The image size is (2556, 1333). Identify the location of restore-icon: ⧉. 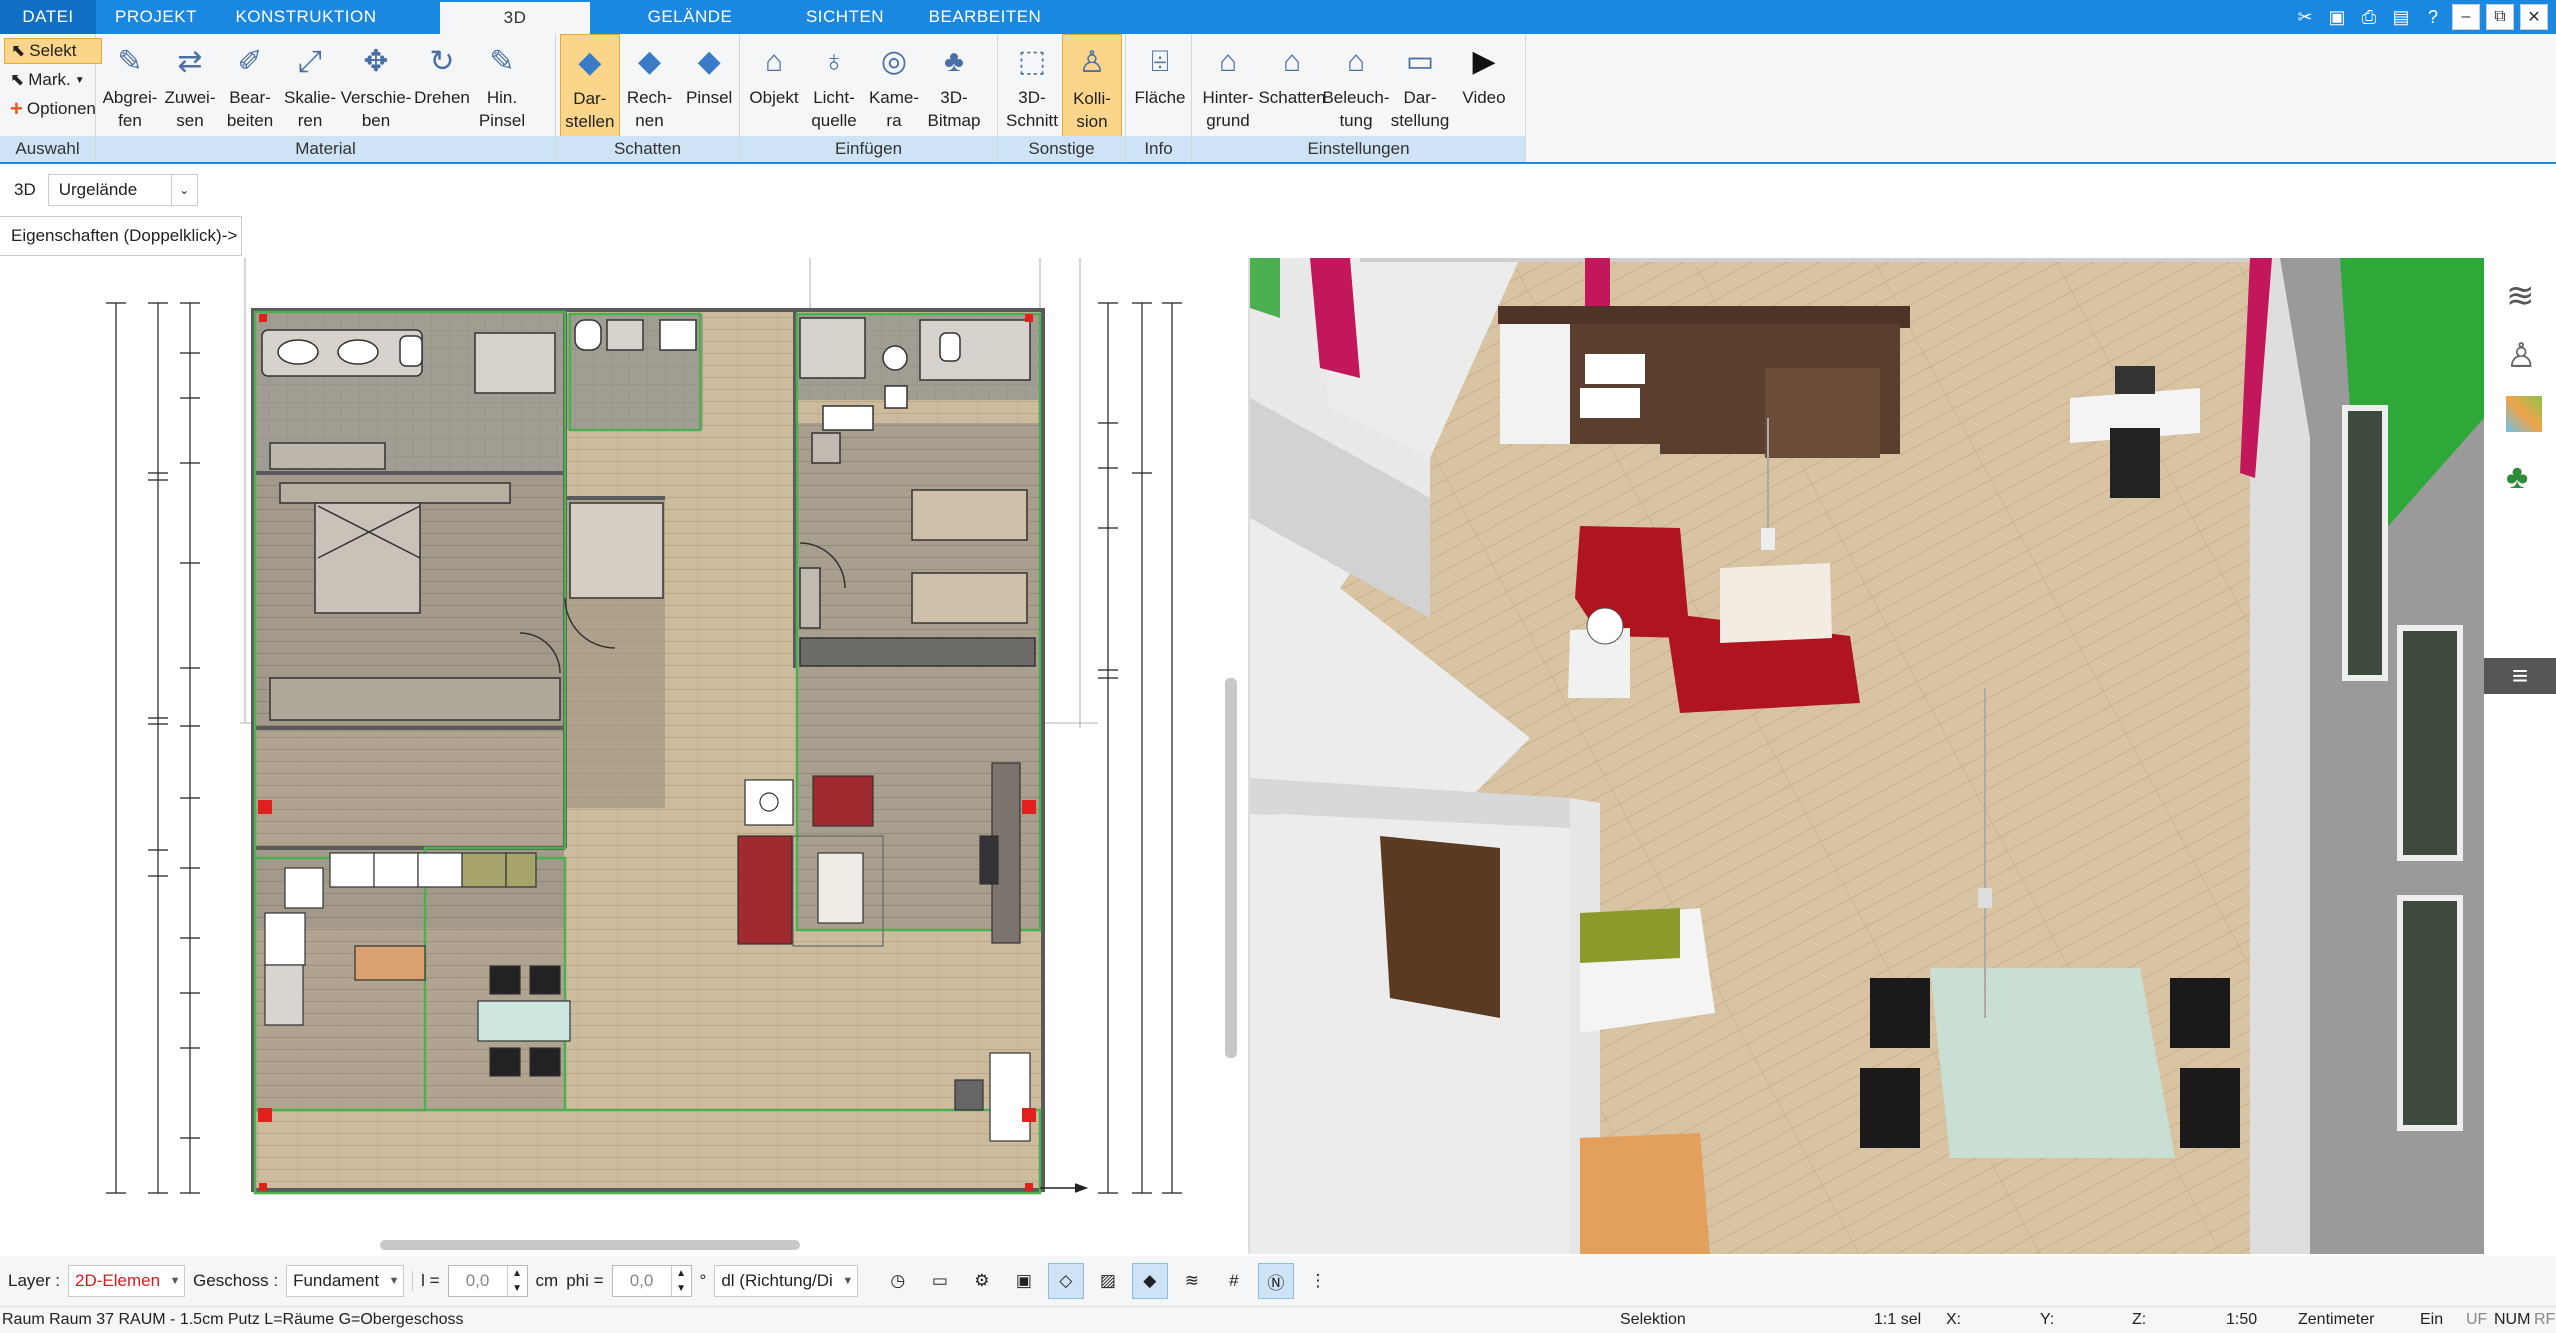
(2500, 17).